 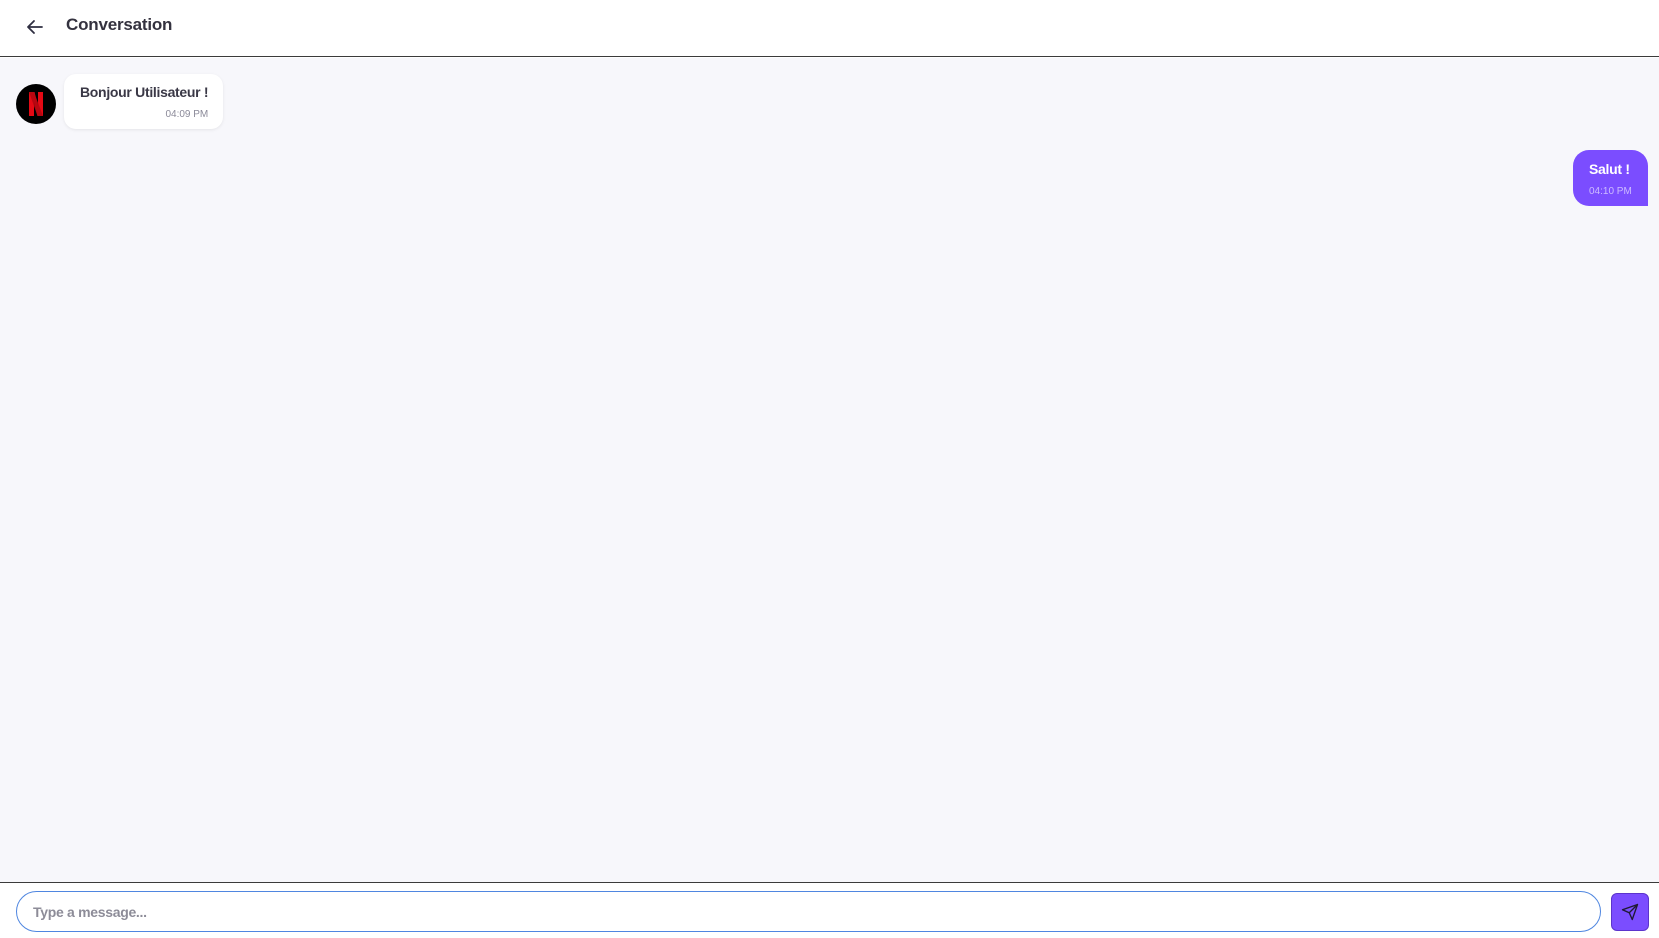 I want to click on message-incoming: Bonjour Utilisateur ! 04:09 PM, so click(x=120, y=101).